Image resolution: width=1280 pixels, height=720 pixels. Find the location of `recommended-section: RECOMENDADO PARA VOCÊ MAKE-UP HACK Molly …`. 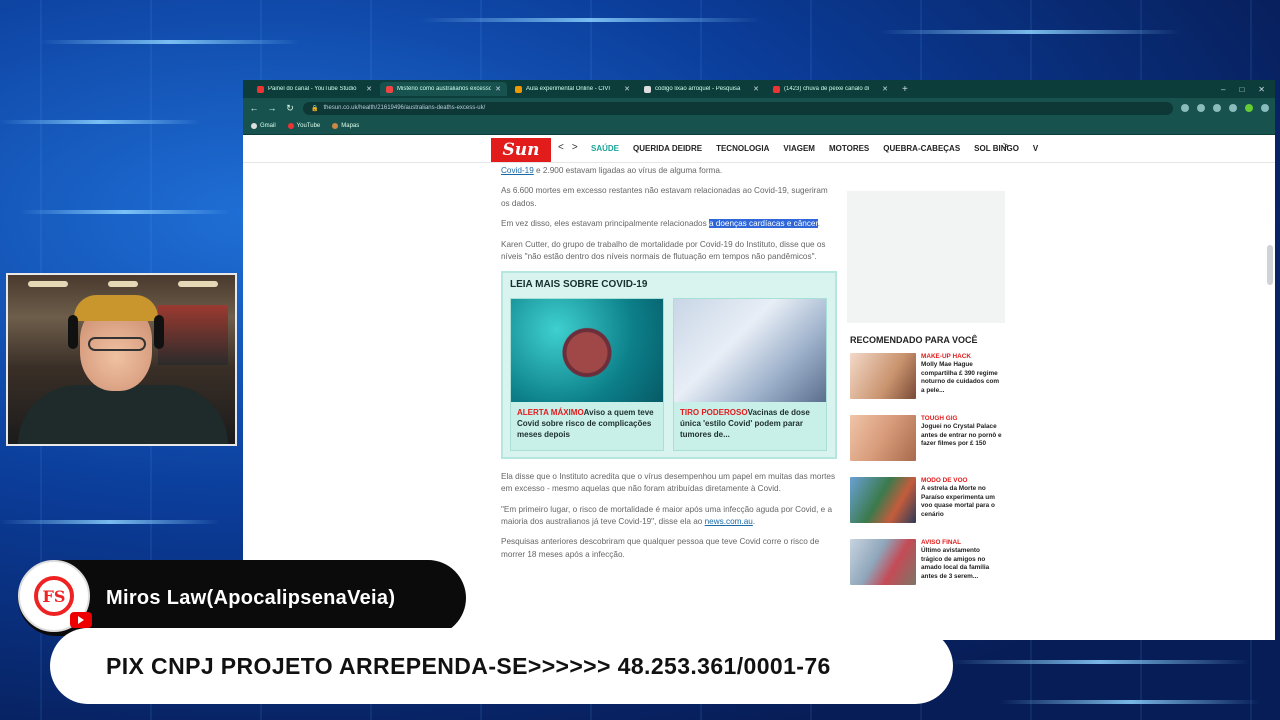

recommended-section: RECOMENDADO PARA VOCÊ MAKE-UP HACK Molly … is located at coordinates (926, 467).